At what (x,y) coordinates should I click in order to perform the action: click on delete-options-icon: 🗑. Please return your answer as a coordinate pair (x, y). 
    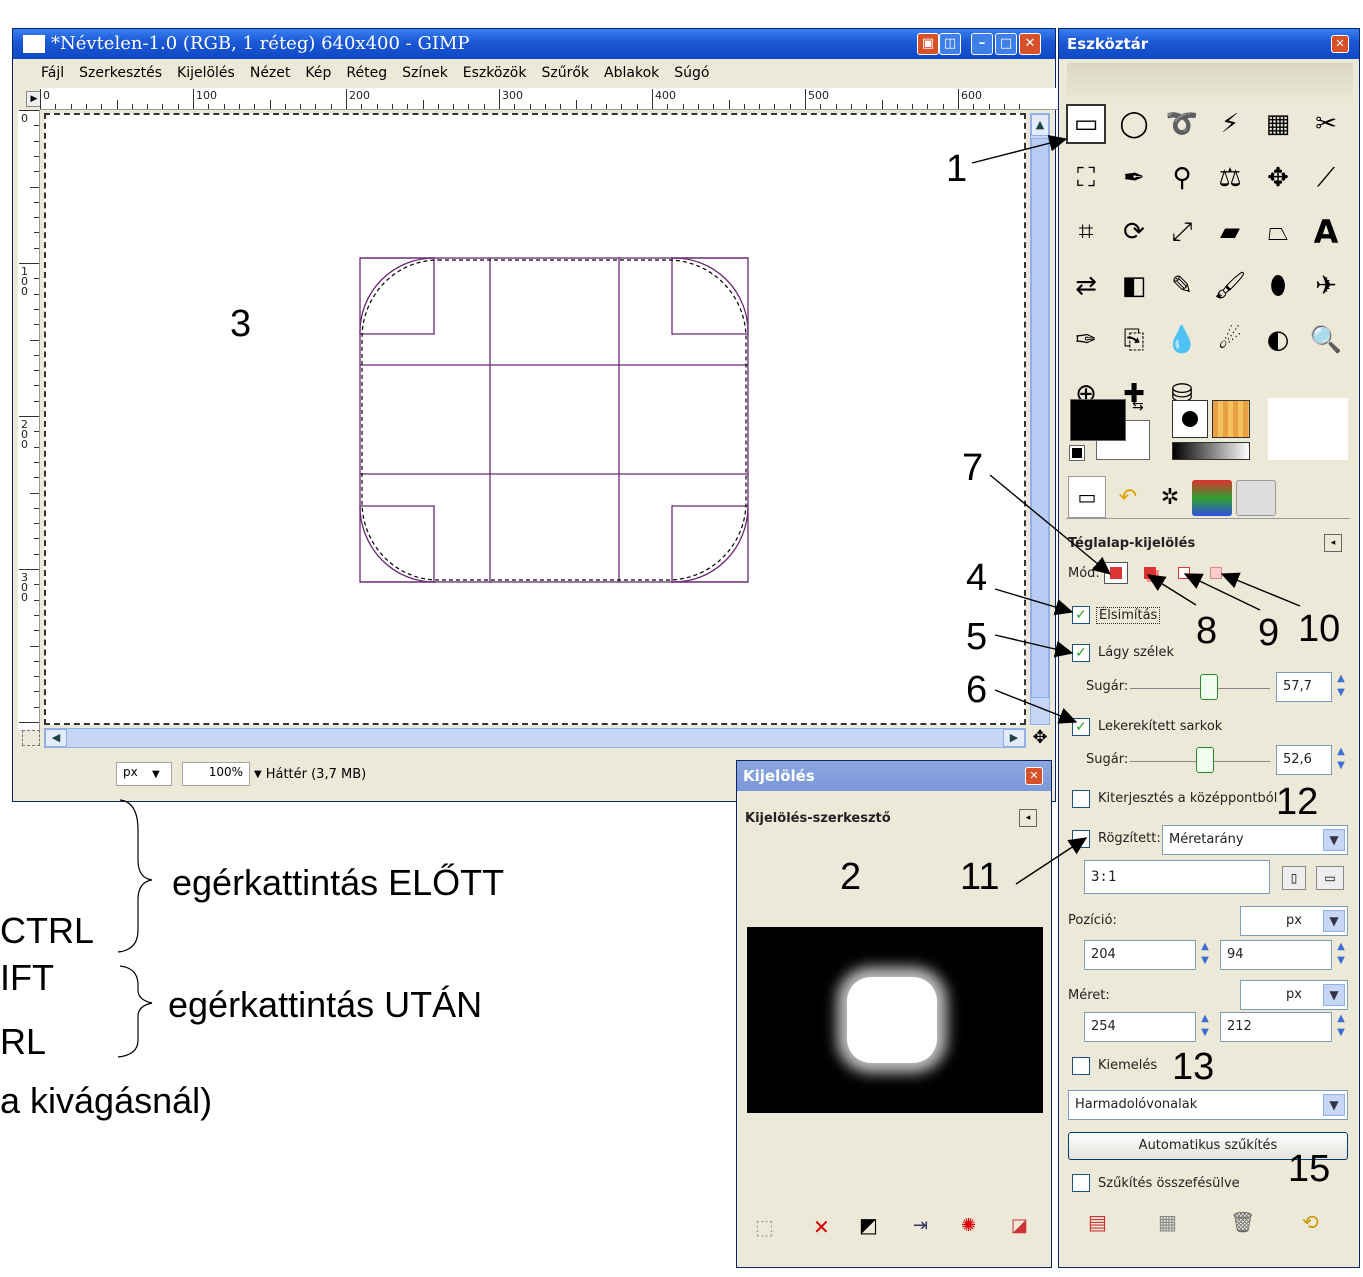
    Looking at the image, I should click on (1242, 1222).